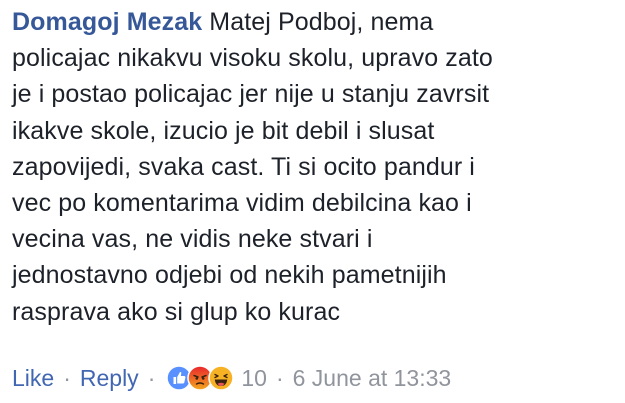 The image size is (625, 403). I want to click on like-button: Like, so click(33, 378).